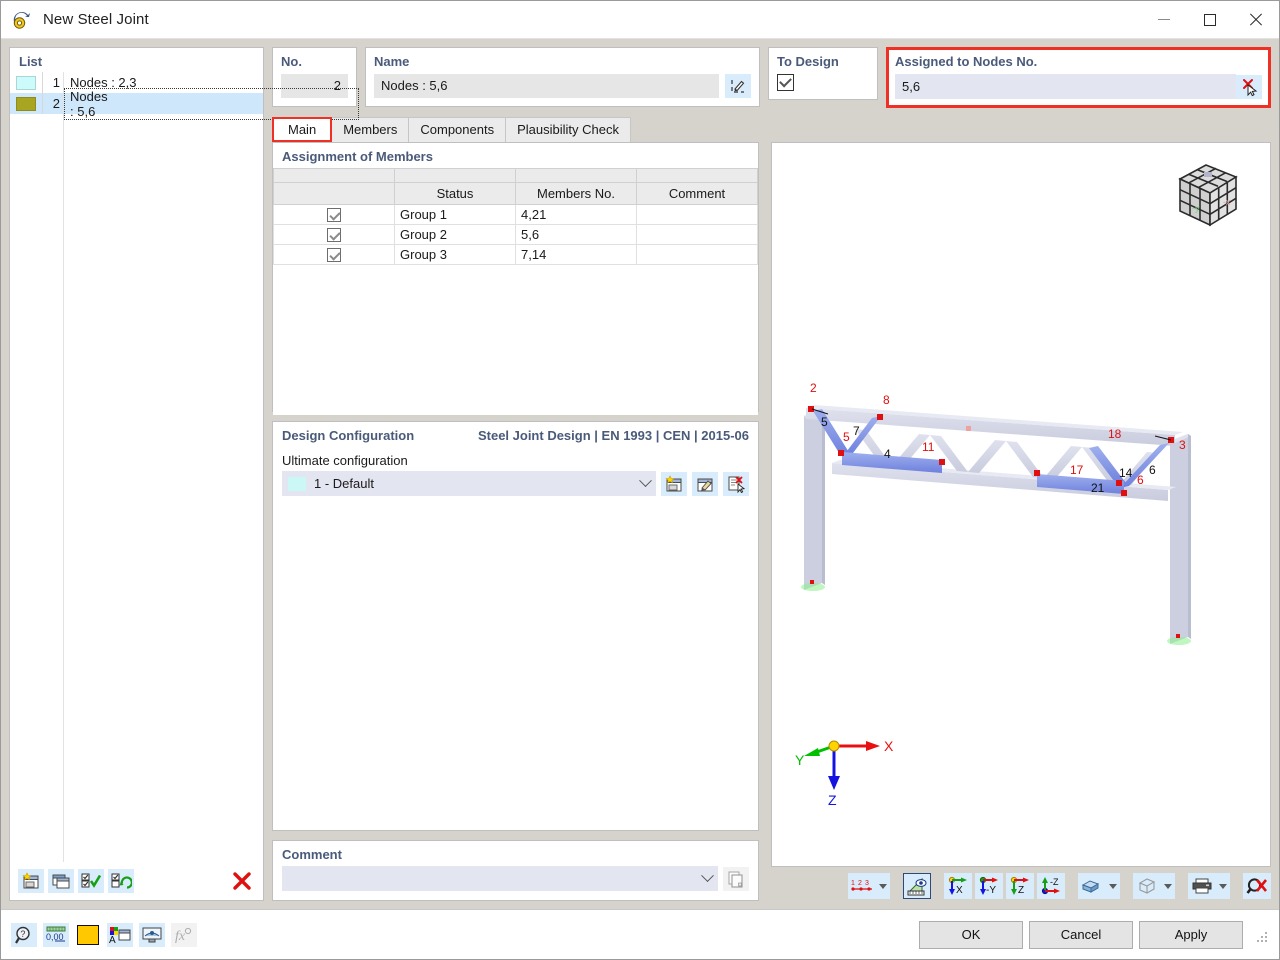 The width and height of the screenshot is (1280, 960). What do you see at coordinates (515, 254) in the screenshot?
I see `table-row: Group 3 7,14` at bounding box center [515, 254].